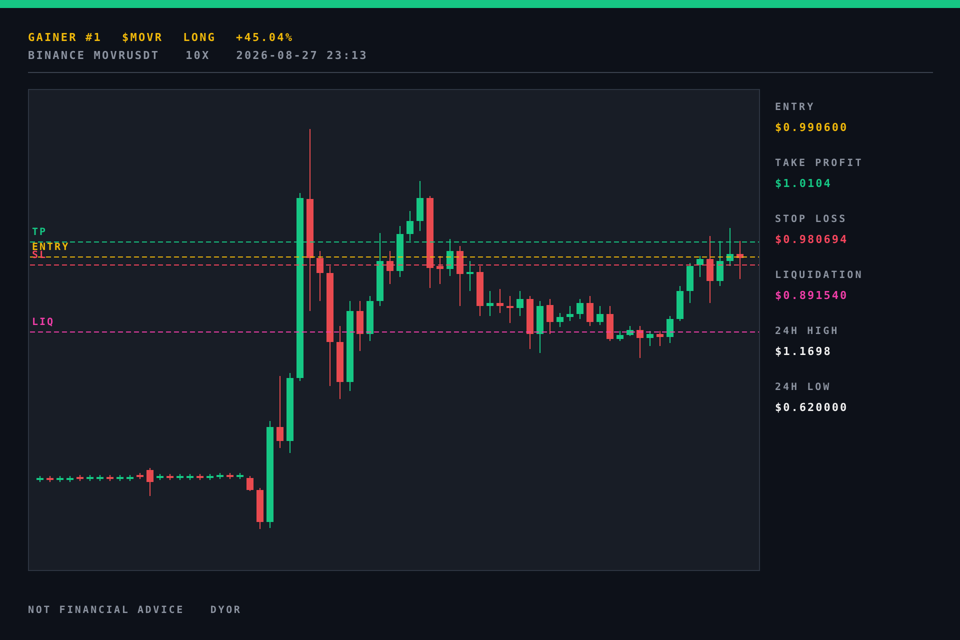 The image size is (960, 640). I want to click on headline-text: GAINER #1, so click(65, 38).